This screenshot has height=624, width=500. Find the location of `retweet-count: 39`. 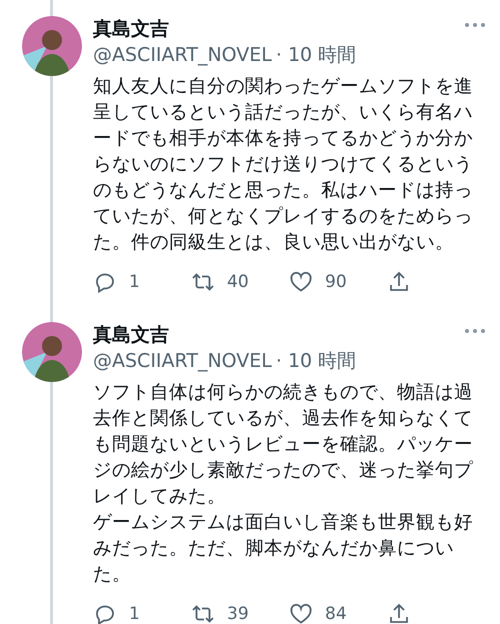

retweet-count: 39 is located at coordinates (238, 614).